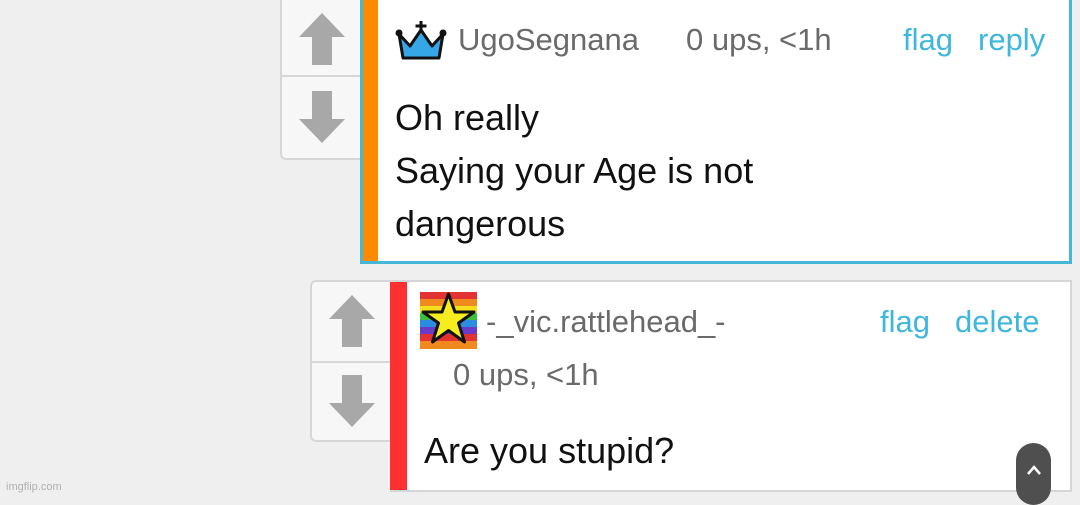  What do you see at coordinates (548, 40) in the screenshot?
I see `username: UgoSegnana` at bounding box center [548, 40].